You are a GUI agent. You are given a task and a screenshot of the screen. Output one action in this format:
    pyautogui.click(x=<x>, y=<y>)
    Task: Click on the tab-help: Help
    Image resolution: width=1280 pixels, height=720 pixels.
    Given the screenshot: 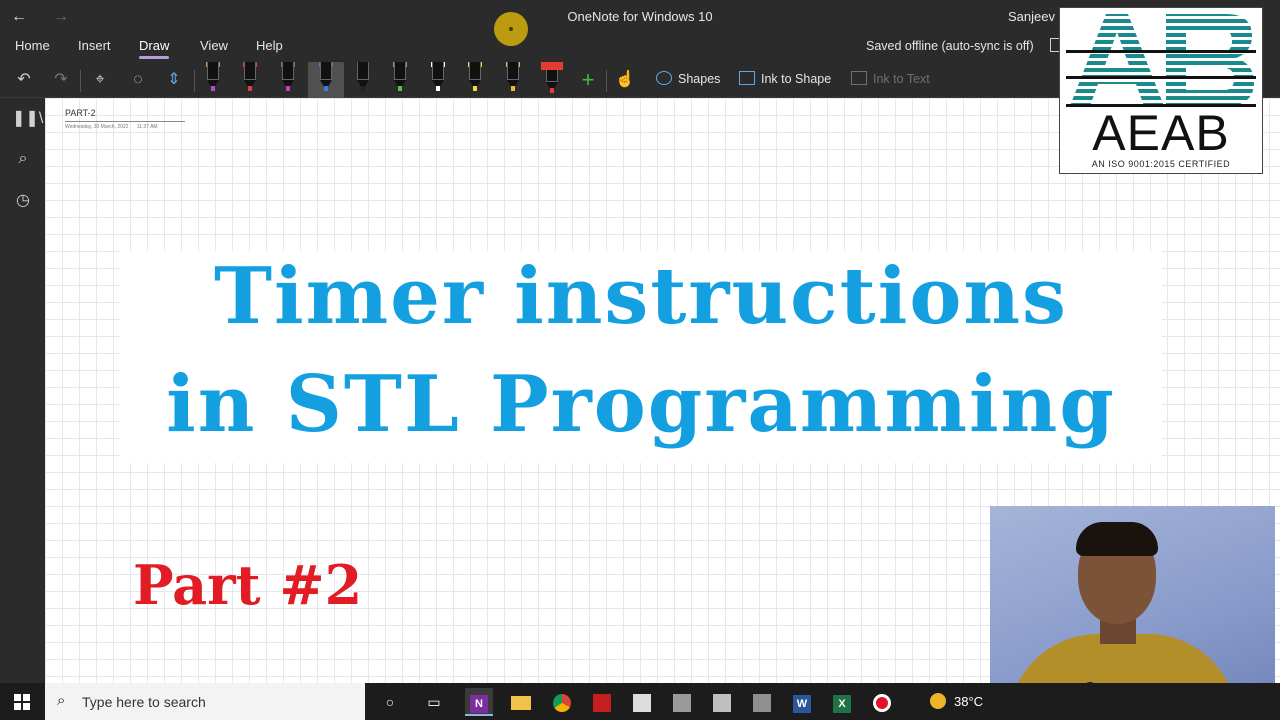 What is the action you would take?
    pyautogui.click(x=269, y=45)
    